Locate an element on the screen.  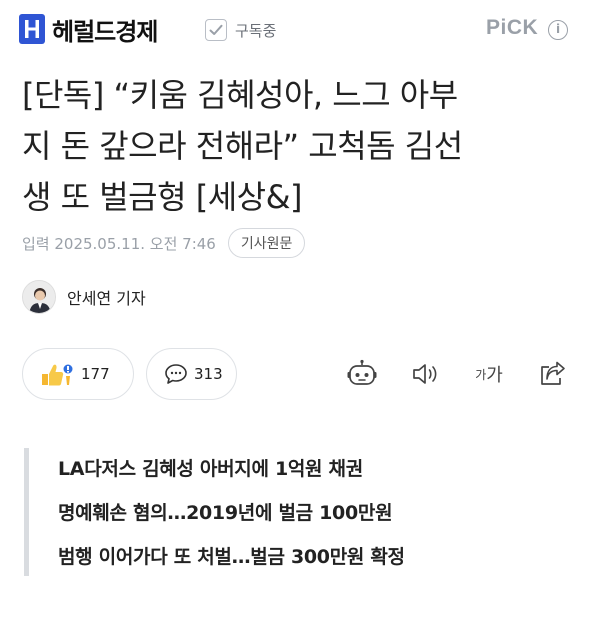
speech-bubble-icon is located at coordinates (176, 374).